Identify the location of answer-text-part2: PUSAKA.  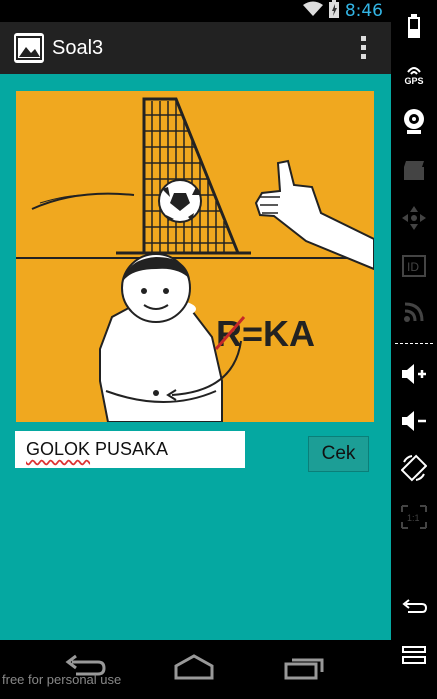
(129, 449).